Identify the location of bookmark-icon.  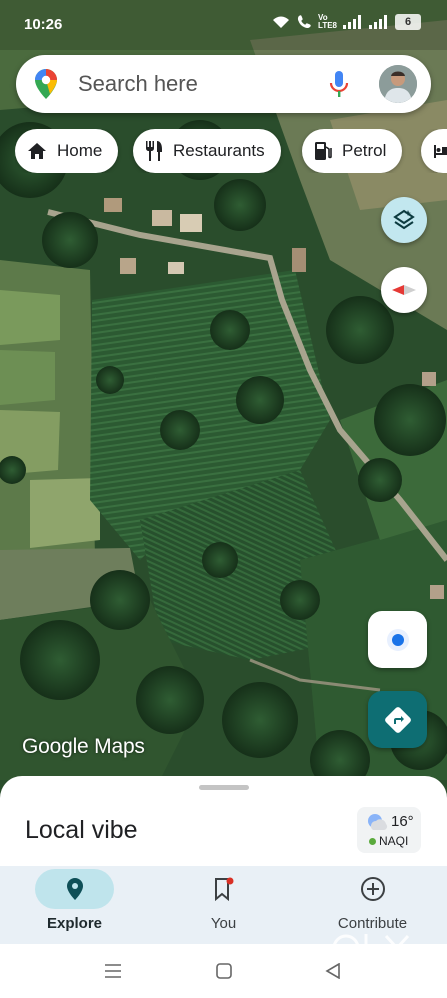
(223, 889).